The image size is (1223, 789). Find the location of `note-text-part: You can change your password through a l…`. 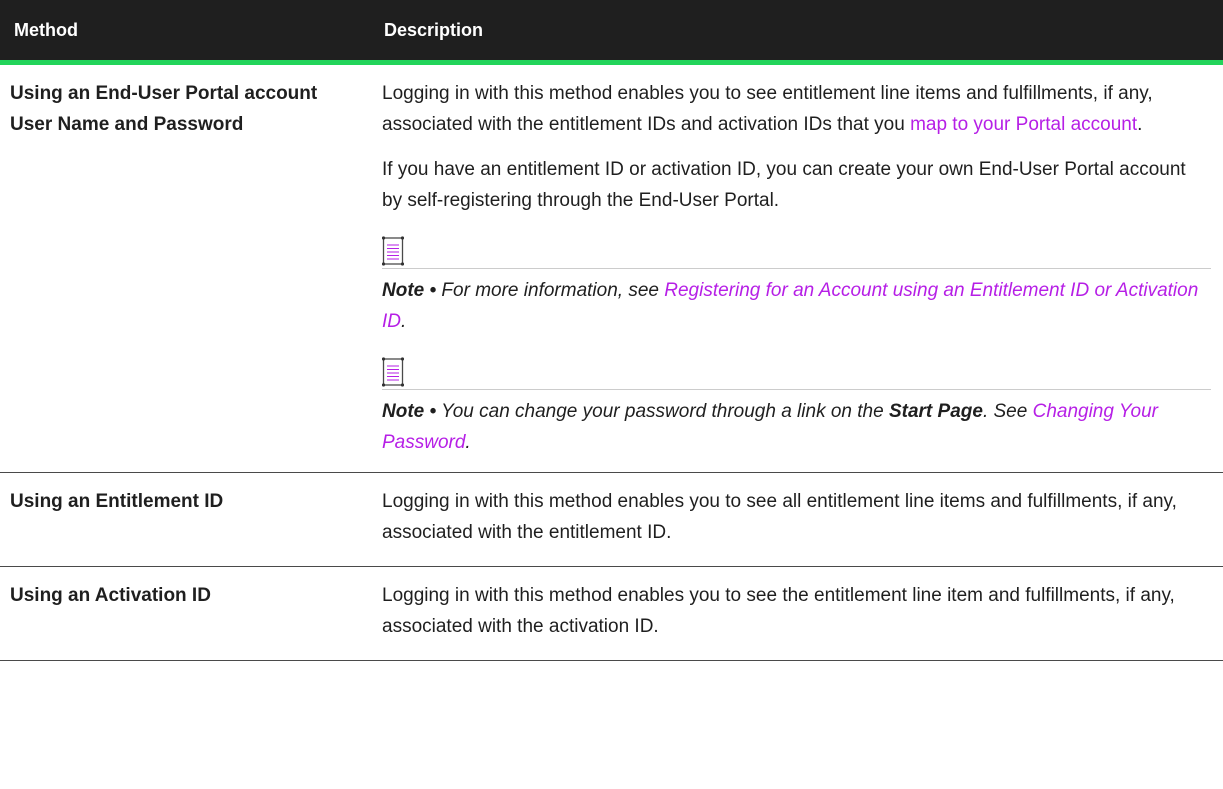

note-text-part: You can change your password through a l… is located at coordinates (662, 411).